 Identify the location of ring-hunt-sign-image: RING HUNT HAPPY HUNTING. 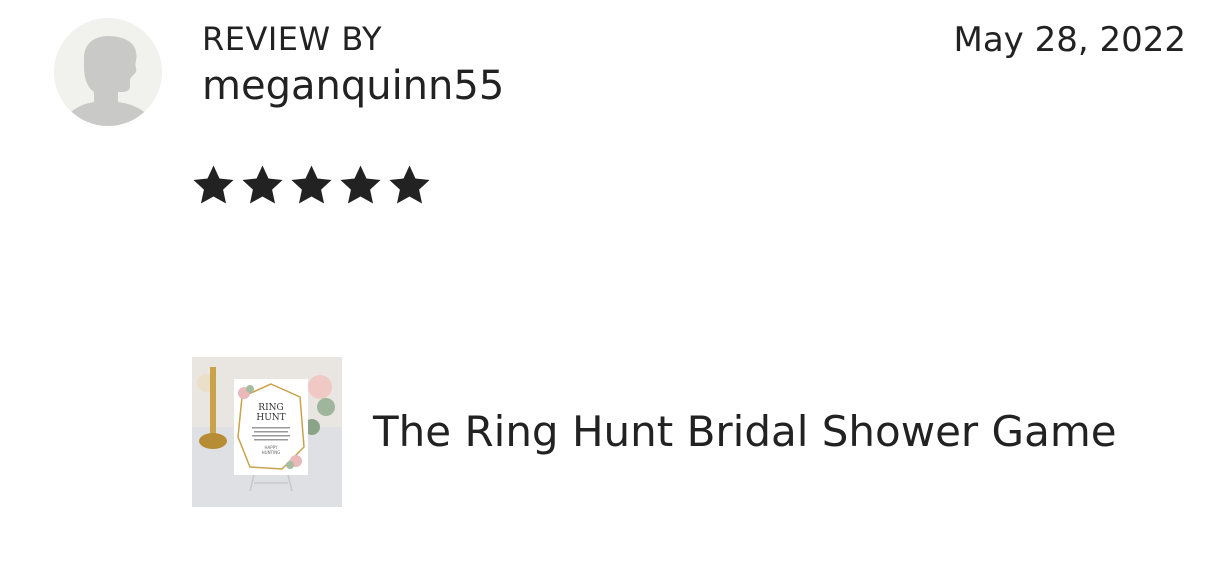
(267, 432).